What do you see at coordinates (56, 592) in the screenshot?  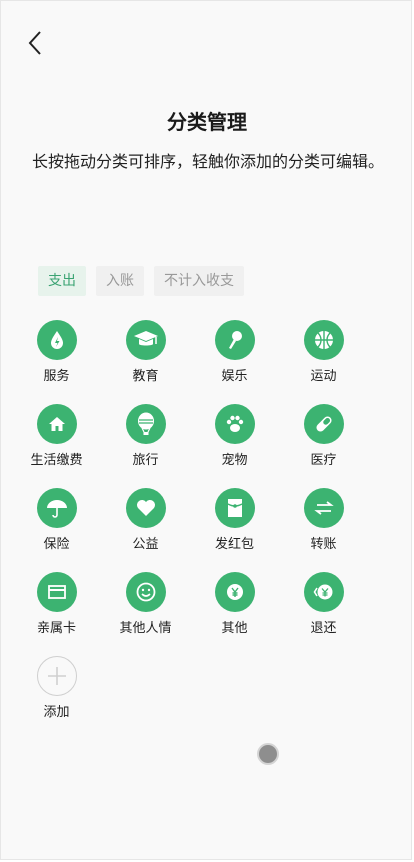 I see `card-icon` at bounding box center [56, 592].